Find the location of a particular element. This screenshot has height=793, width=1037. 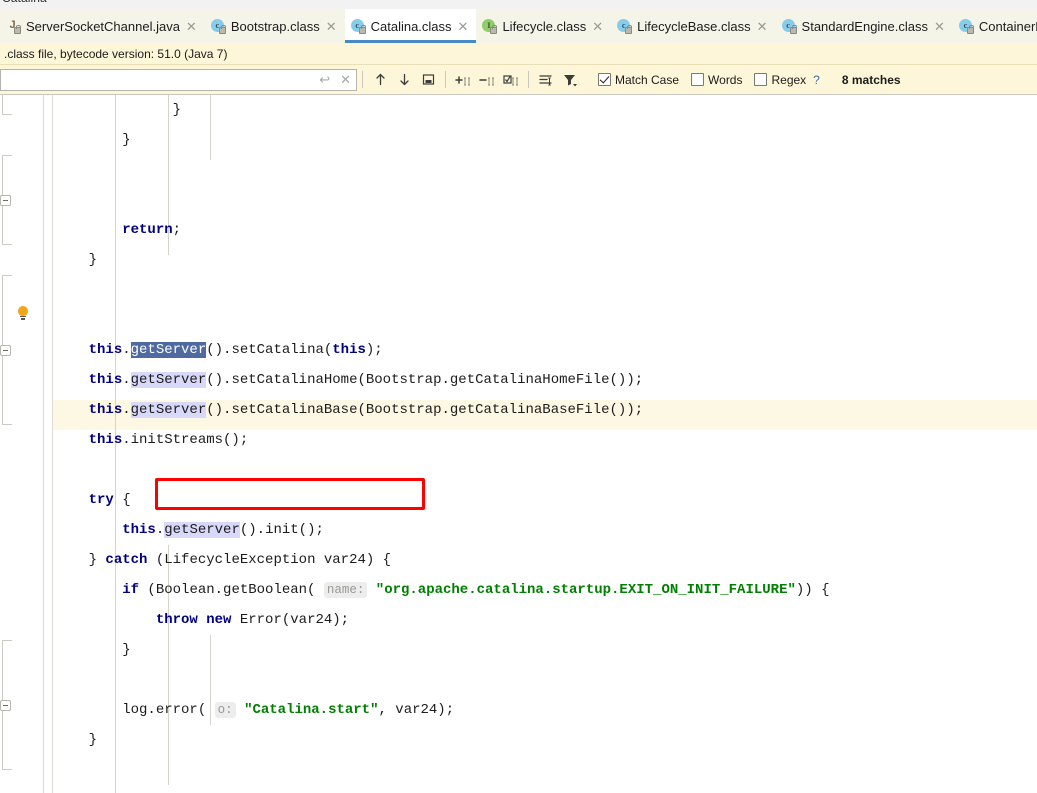

editor-tab-label: Lifecycle.class is located at coordinates (544, 26).